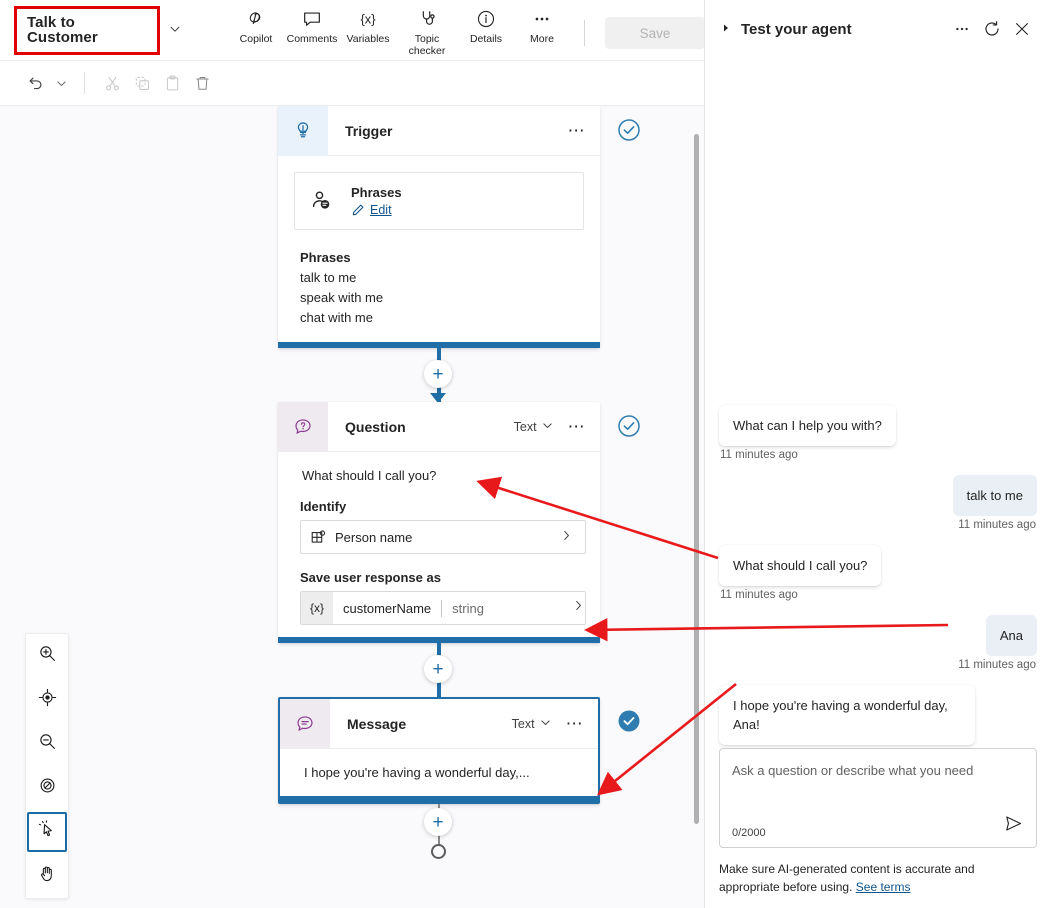 The height and width of the screenshot is (908, 1051). Describe the element at coordinates (61, 83) in the screenshot. I see `undo-dropdown-chevron-down-icon` at that location.